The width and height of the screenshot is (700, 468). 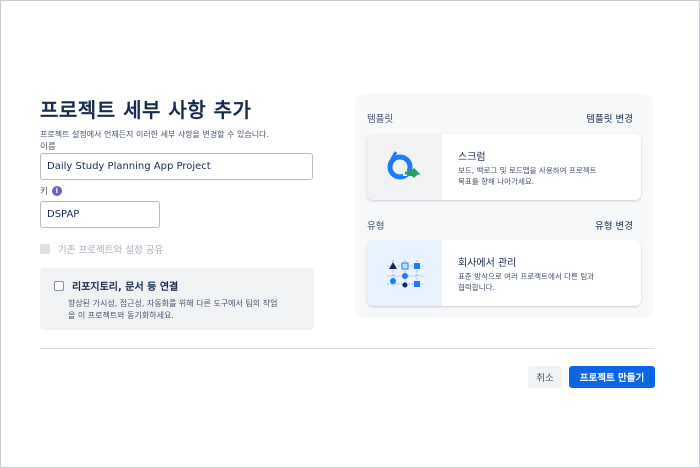 I want to click on scrum-thumbnail, so click(x=404, y=167).